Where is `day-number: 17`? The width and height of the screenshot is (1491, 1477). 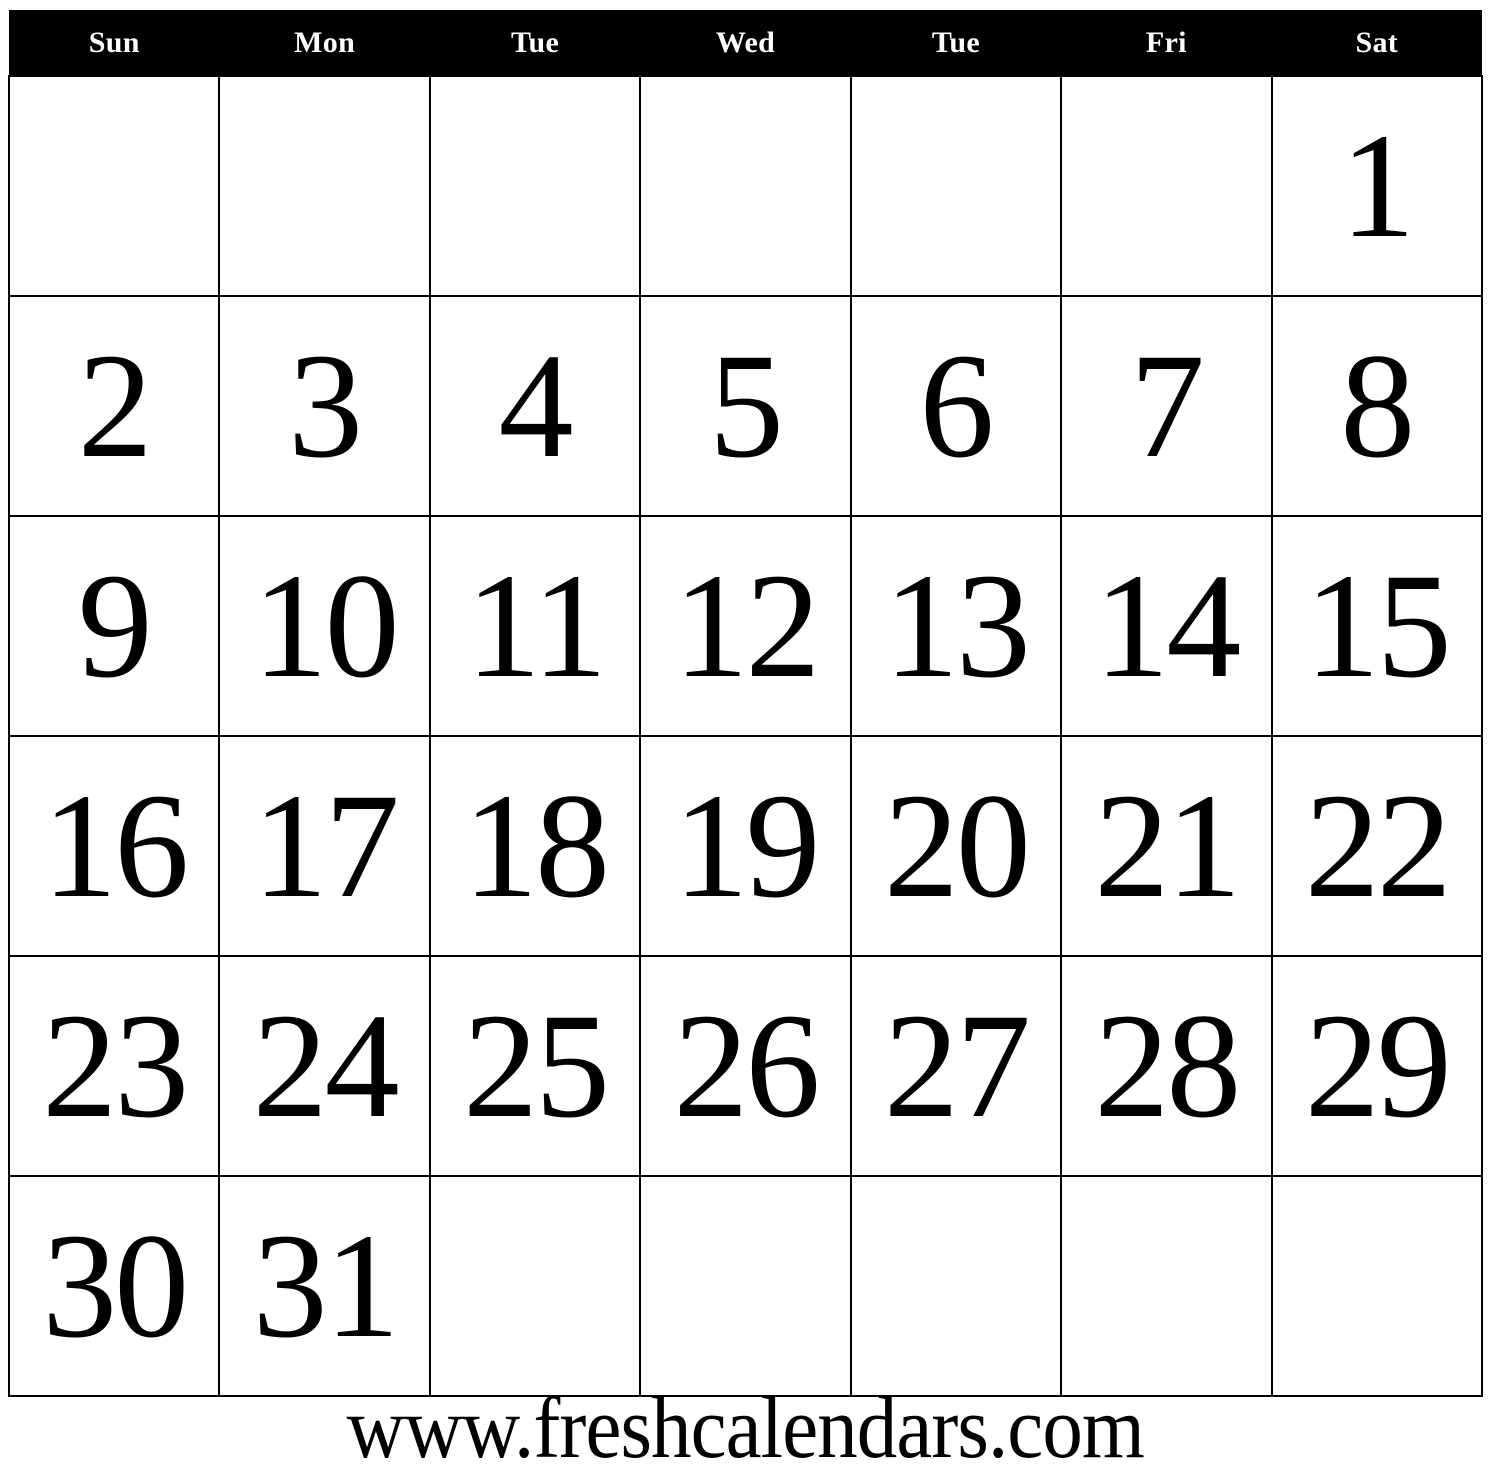 day-number: 17 is located at coordinates (326, 846).